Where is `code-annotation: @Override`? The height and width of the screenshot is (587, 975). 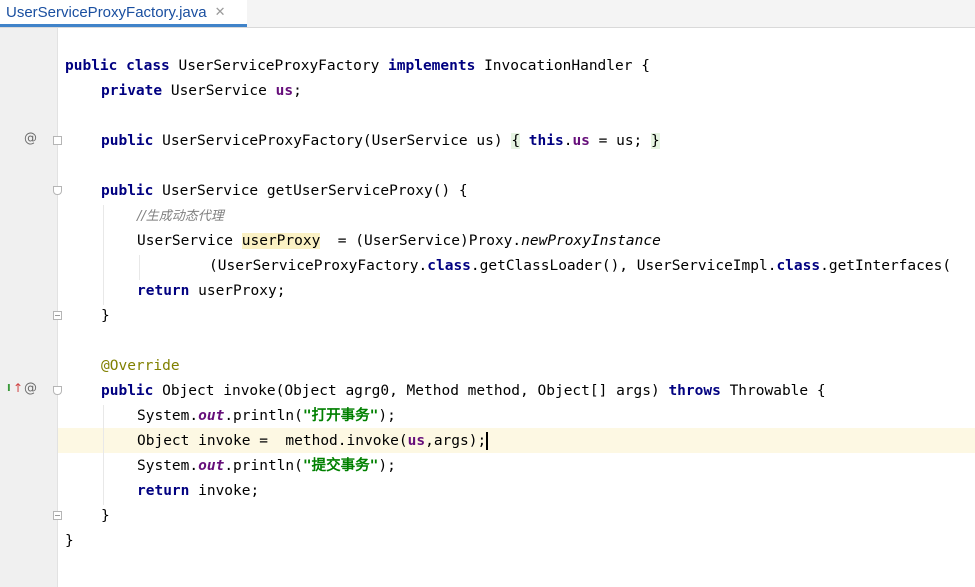 code-annotation: @Override is located at coordinates (140, 366).